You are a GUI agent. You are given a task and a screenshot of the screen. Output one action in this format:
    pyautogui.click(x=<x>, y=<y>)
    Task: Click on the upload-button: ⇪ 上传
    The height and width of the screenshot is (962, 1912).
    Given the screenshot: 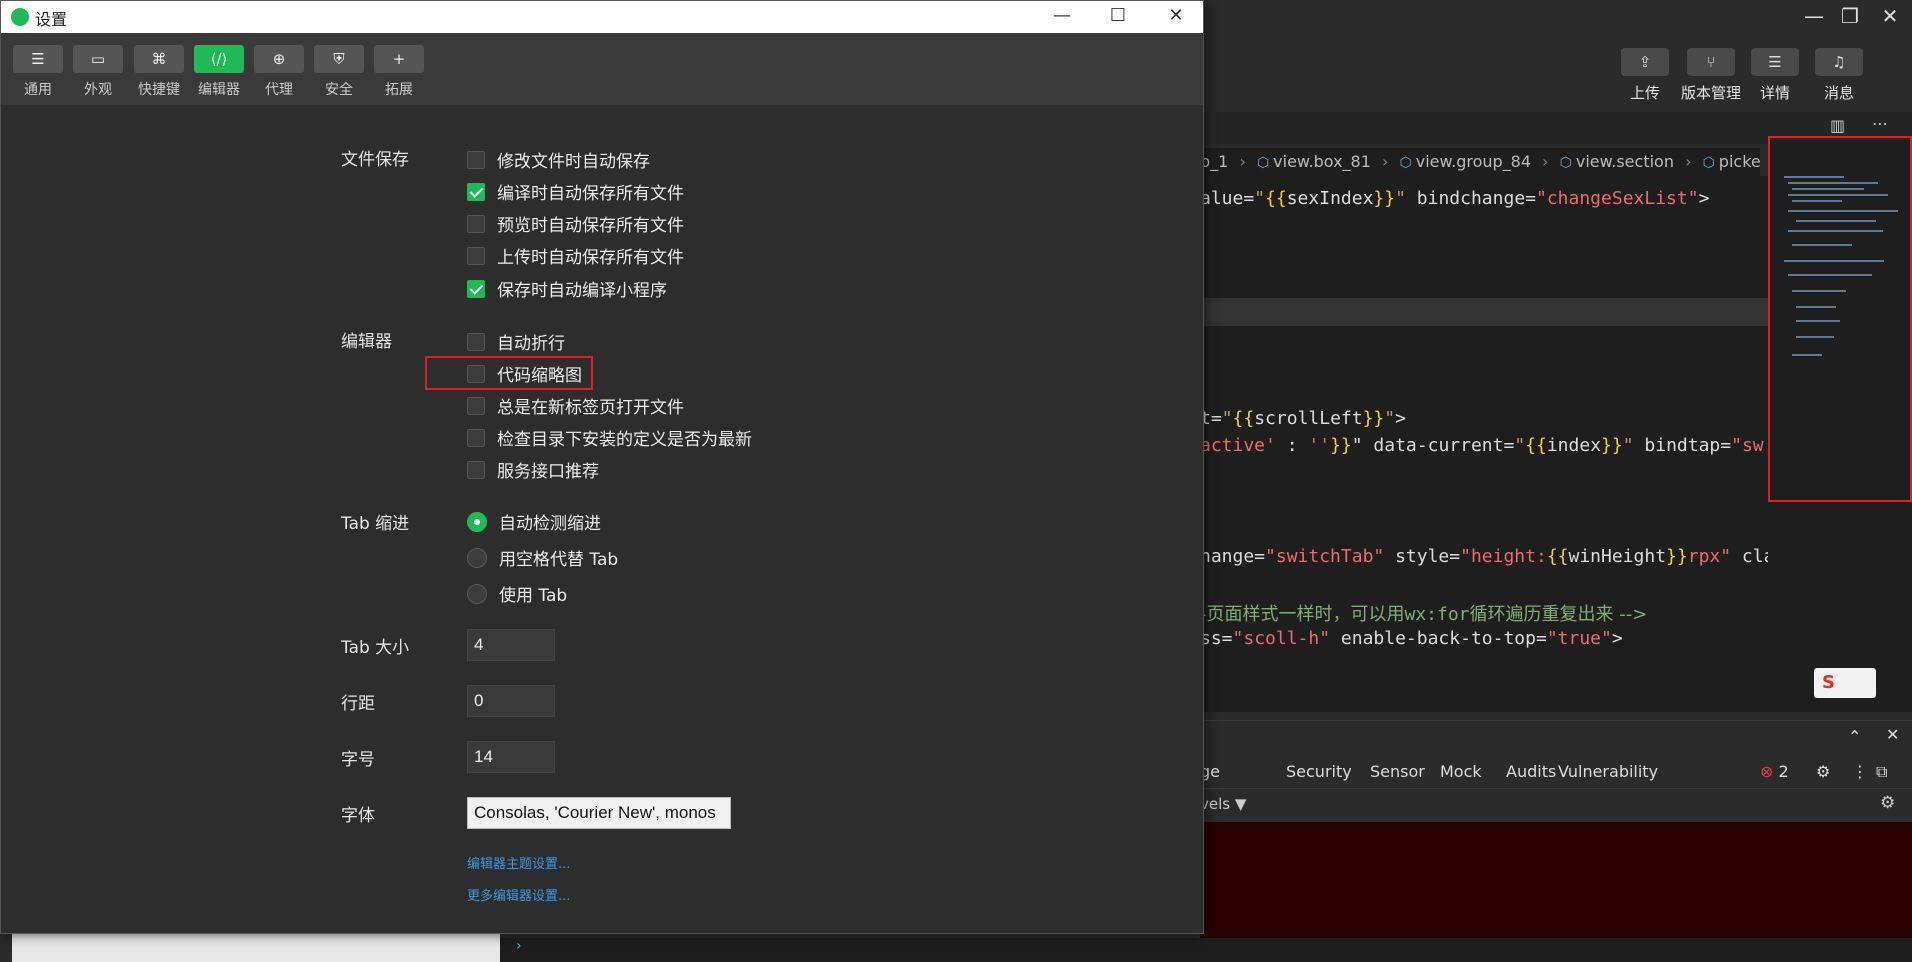 What is the action you would take?
    pyautogui.click(x=1645, y=75)
    